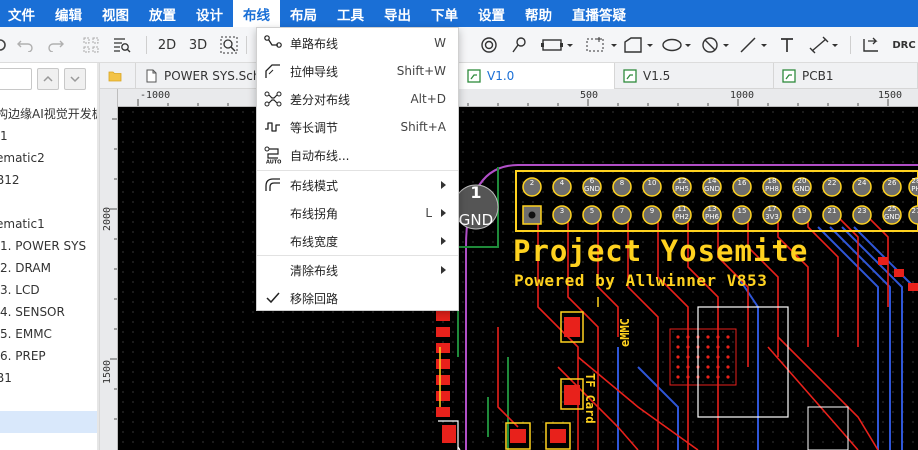 The height and width of the screenshot is (450, 918). I want to click on ruler-vertical: 2000 1500, so click(109, 269).